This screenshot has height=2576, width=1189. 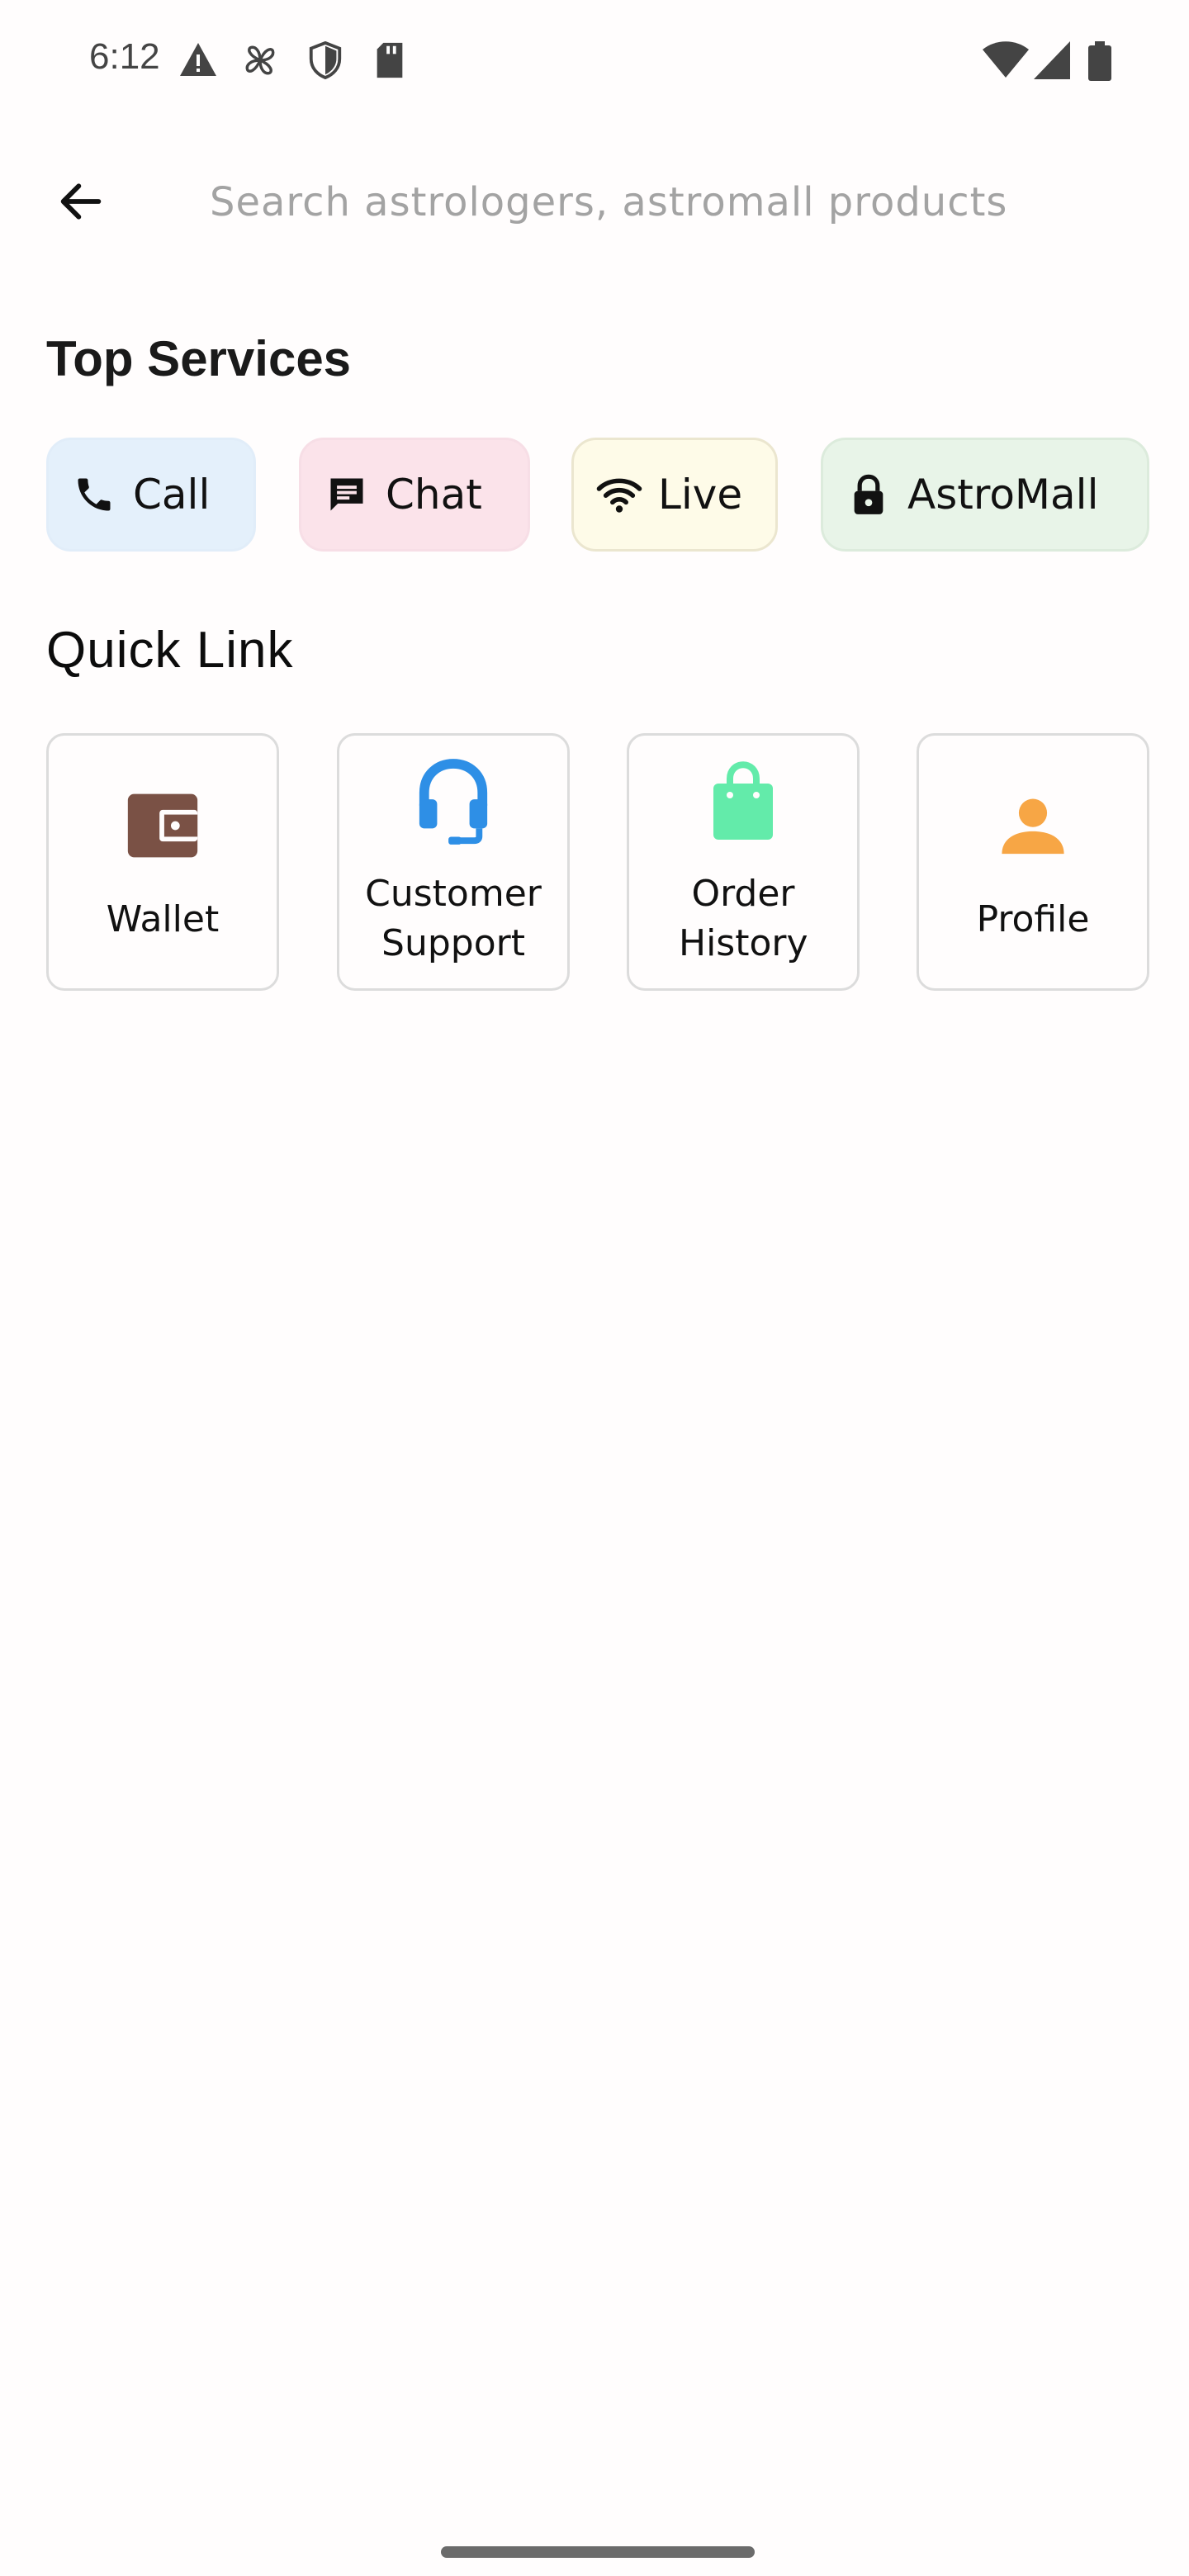 What do you see at coordinates (94, 495) in the screenshot?
I see `phone-icon` at bounding box center [94, 495].